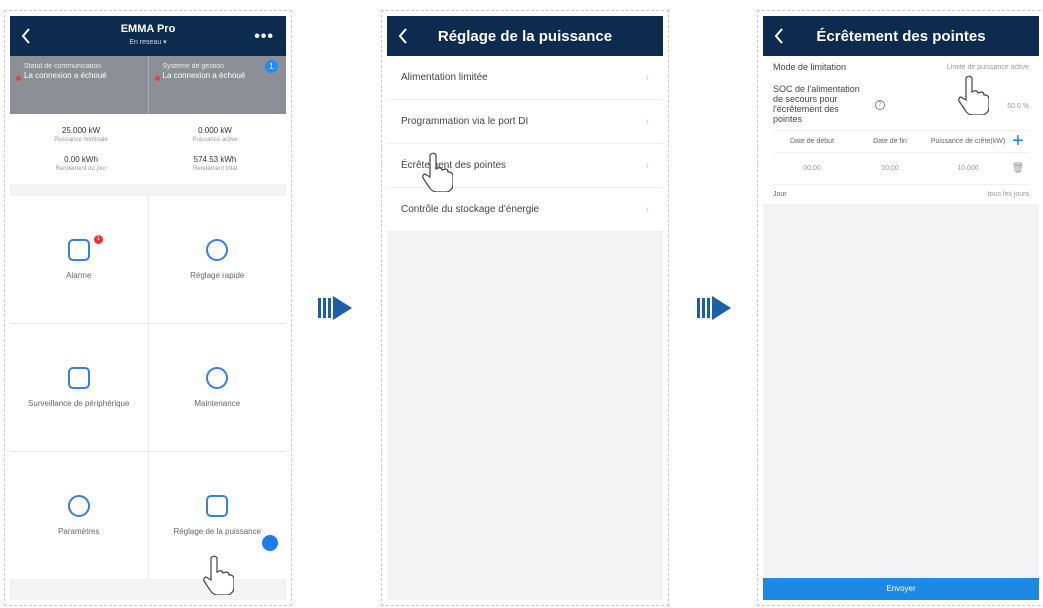 The width and height of the screenshot is (1043, 608). I want to click on page-title: Écrêtement des pointes, so click(901, 36).